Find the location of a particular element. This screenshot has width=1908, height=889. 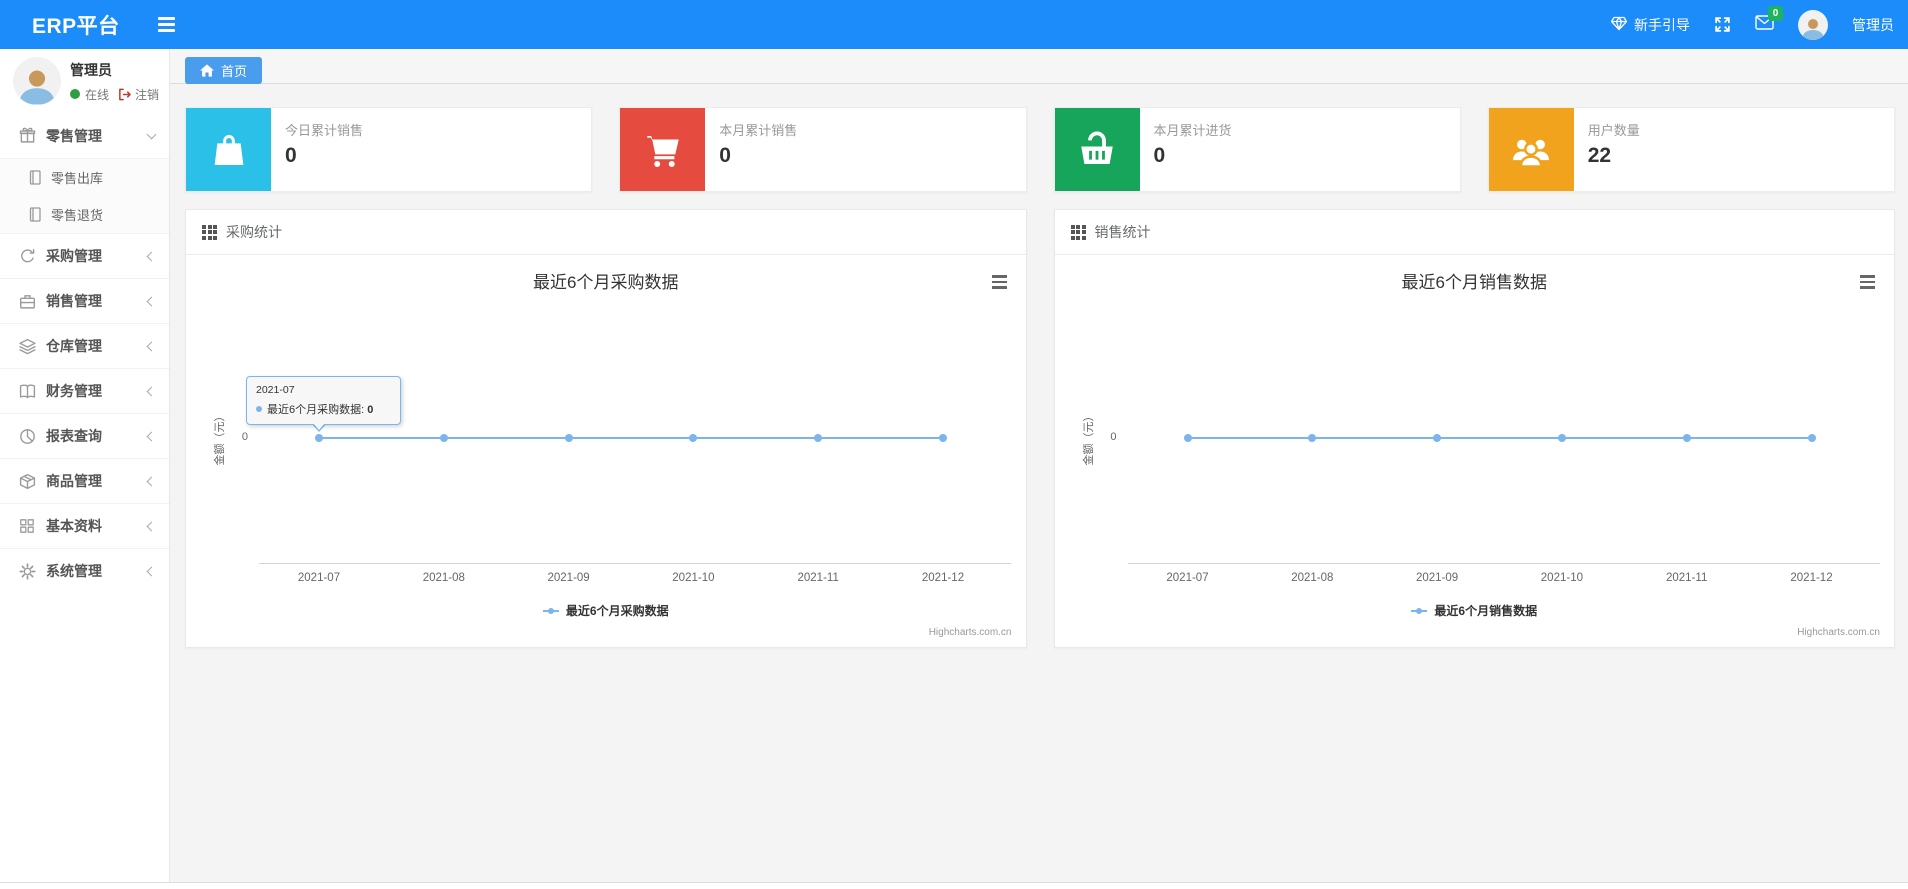

x-axis-label: 2021-09 is located at coordinates (1437, 578).